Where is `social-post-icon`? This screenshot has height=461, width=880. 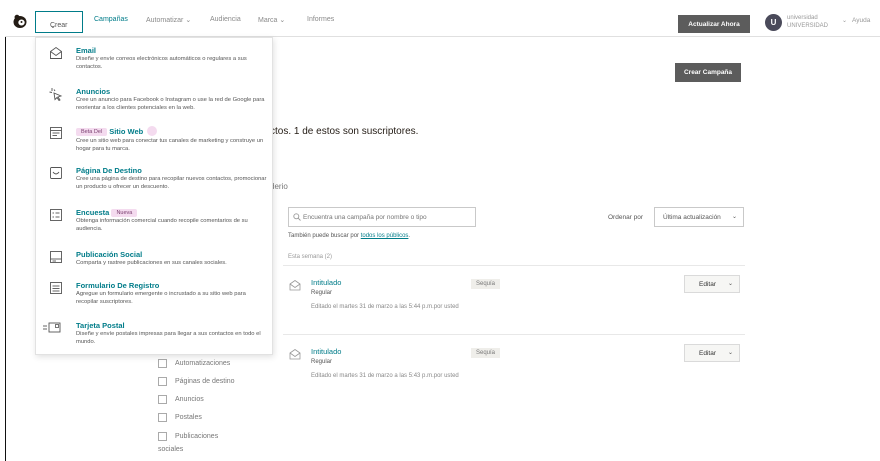
social-post-icon is located at coordinates (56, 257).